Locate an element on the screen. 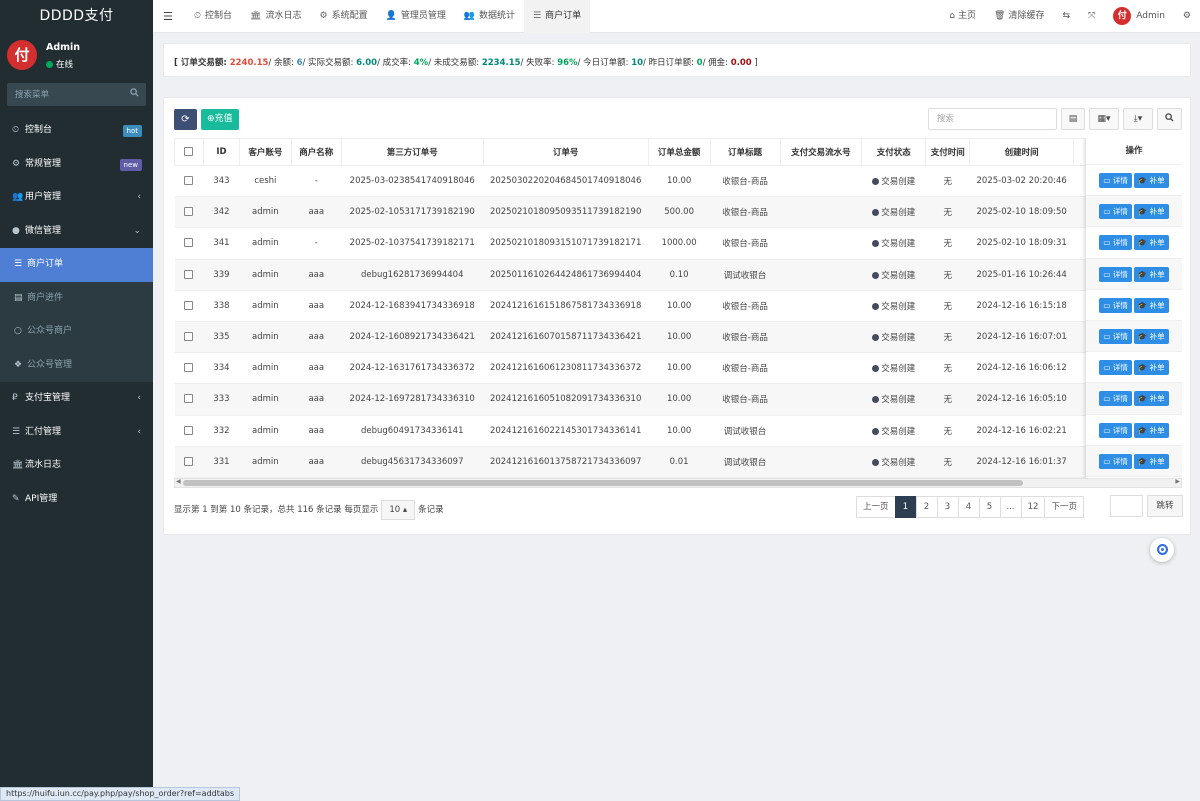 Image resolution: width=1200 pixels, height=801 pixels. float-help-button is located at coordinates (1162, 550).